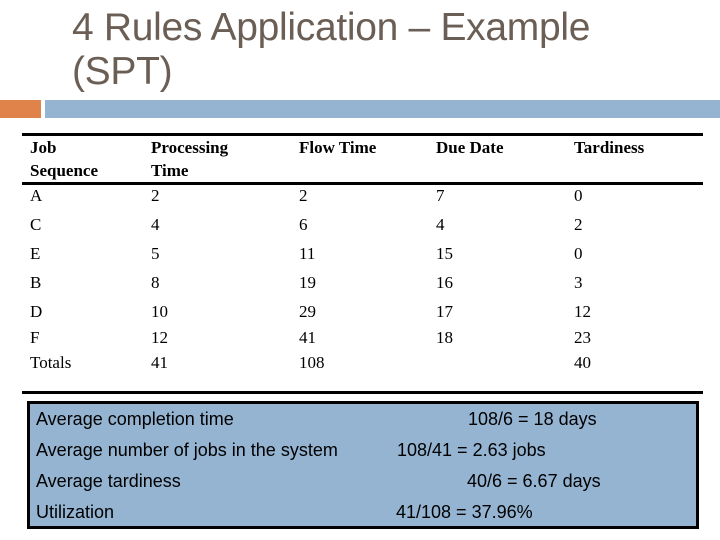 This screenshot has width=720, height=540. I want to click on cell-processing-time: 8, so click(155, 282).